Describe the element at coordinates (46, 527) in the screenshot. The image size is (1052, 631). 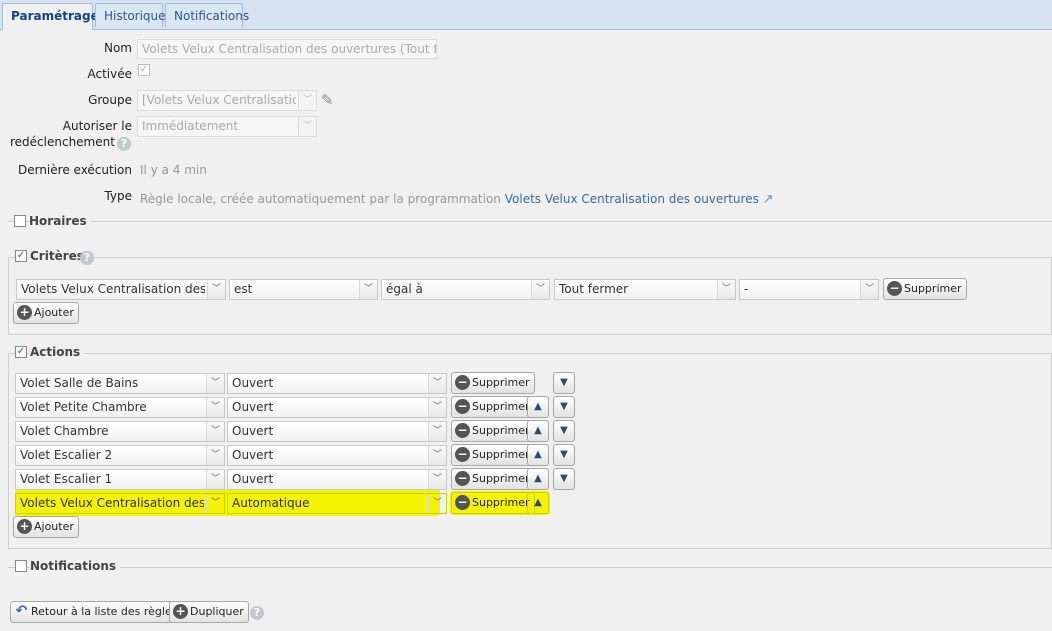
I see `action-add-button: + Ajouter` at that location.